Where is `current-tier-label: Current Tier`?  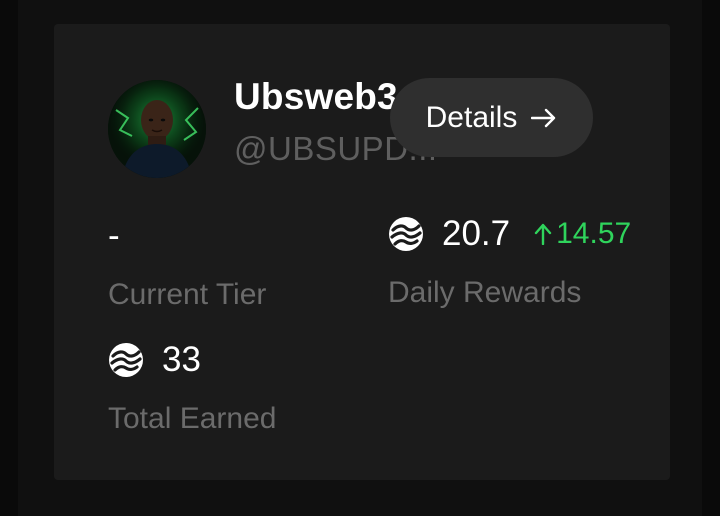 current-tier-label: Current Tier is located at coordinates (187, 294).